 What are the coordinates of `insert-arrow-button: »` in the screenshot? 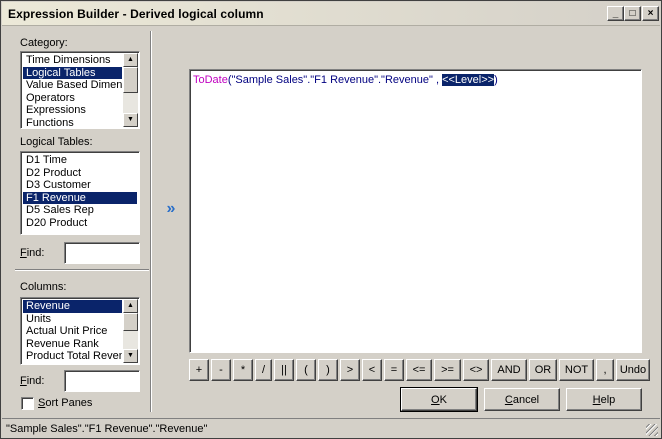 It's located at (171, 209).